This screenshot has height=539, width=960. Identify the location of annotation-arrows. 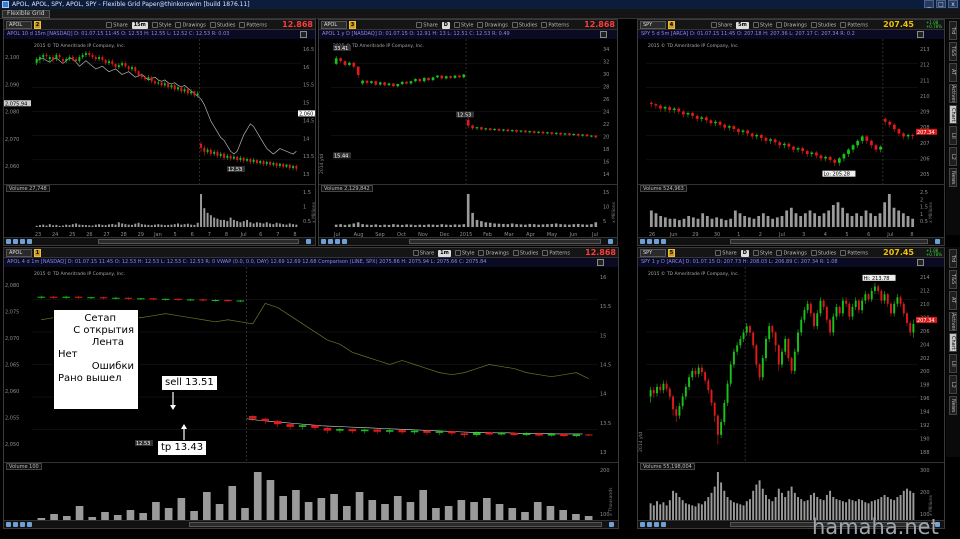
(178, 416).